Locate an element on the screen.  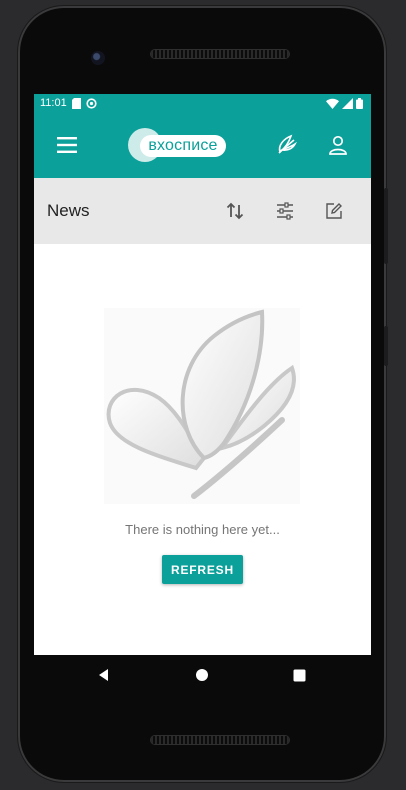
status-time: 11:01 is located at coordinates (53, 103).